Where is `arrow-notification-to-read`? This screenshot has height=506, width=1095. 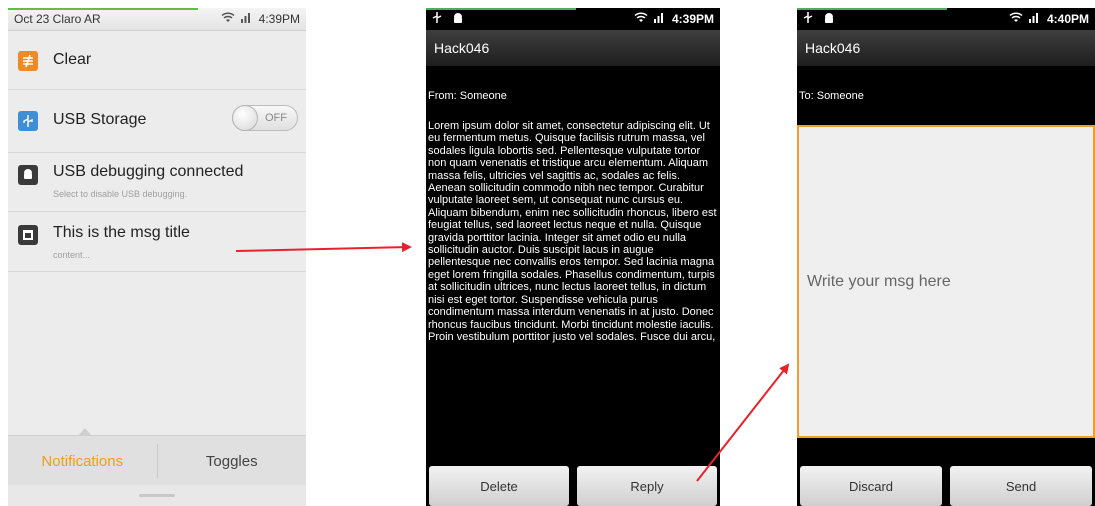
arrow-notification-to-read is located at coordinates (323, 247).